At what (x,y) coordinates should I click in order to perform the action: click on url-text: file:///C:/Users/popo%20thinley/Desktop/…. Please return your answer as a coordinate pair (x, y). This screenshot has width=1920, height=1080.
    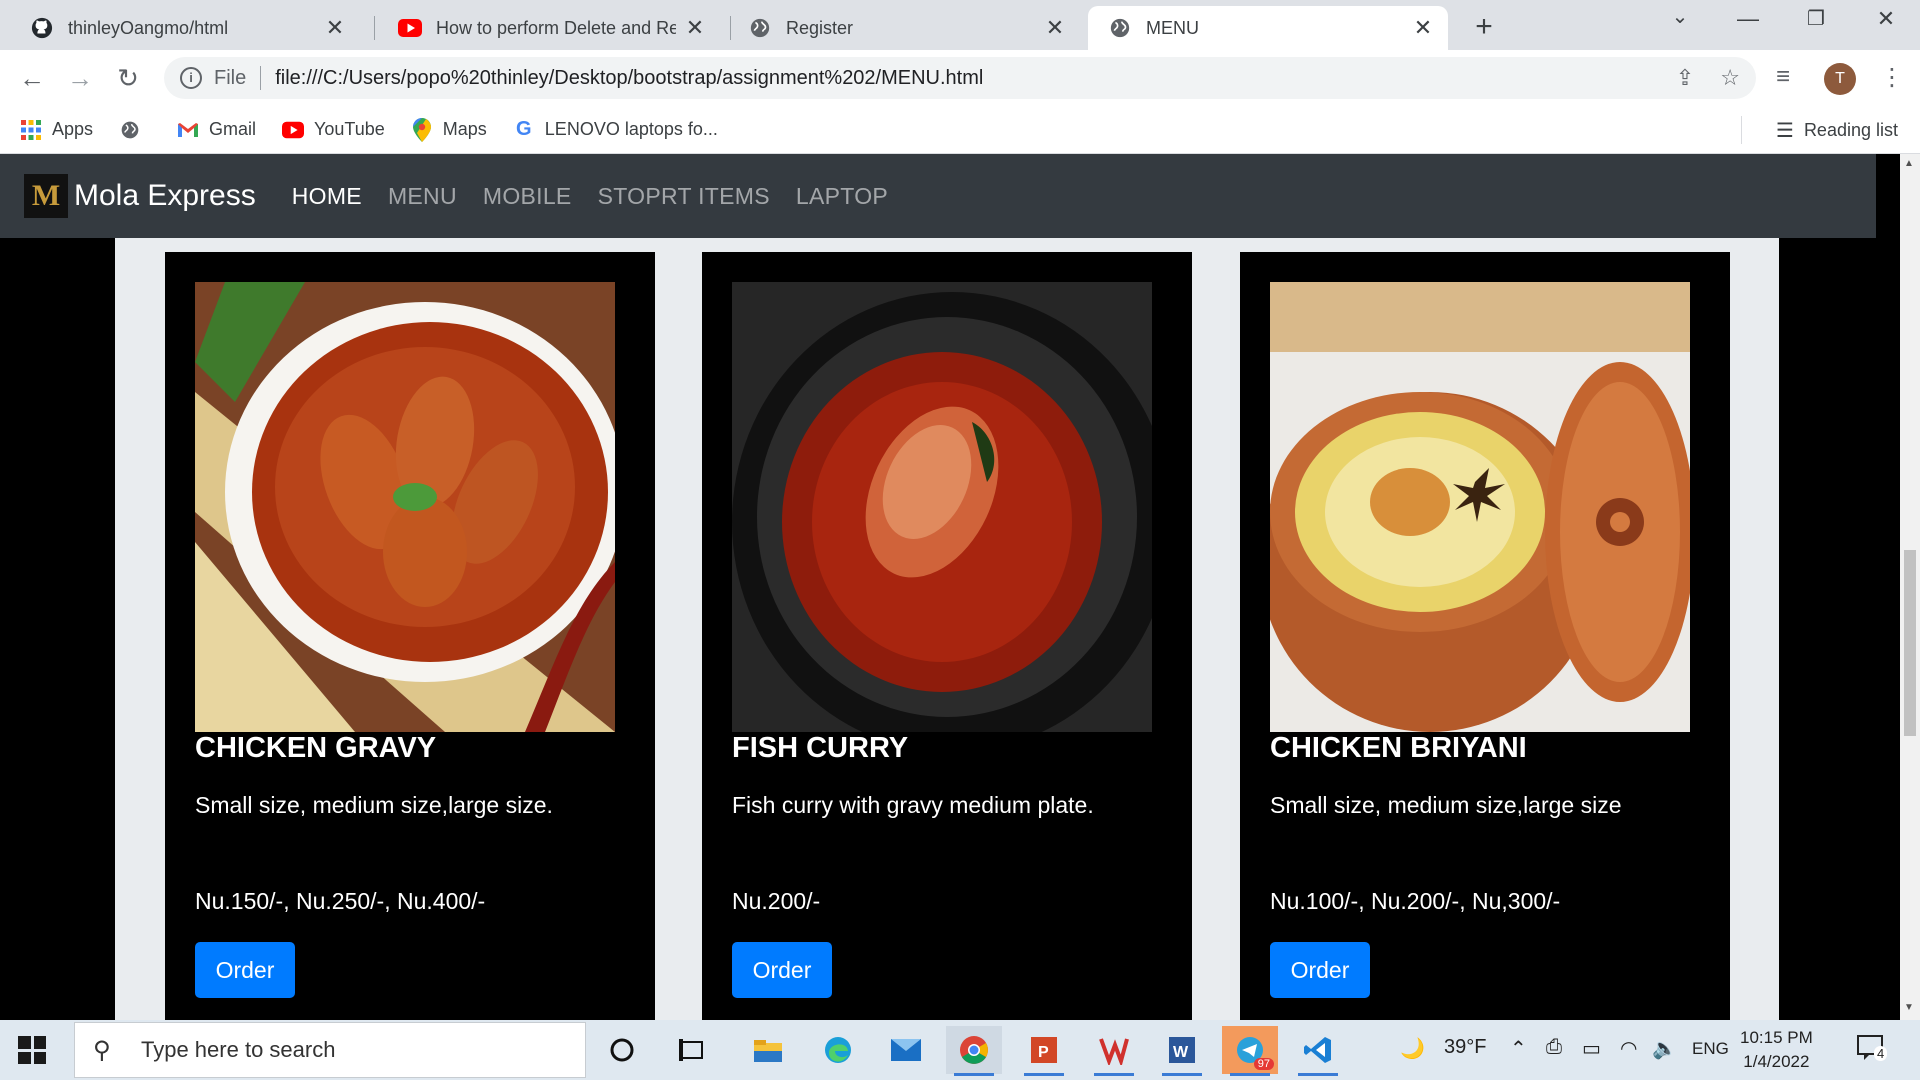
    Looking at the image, I should click on (629, 78).